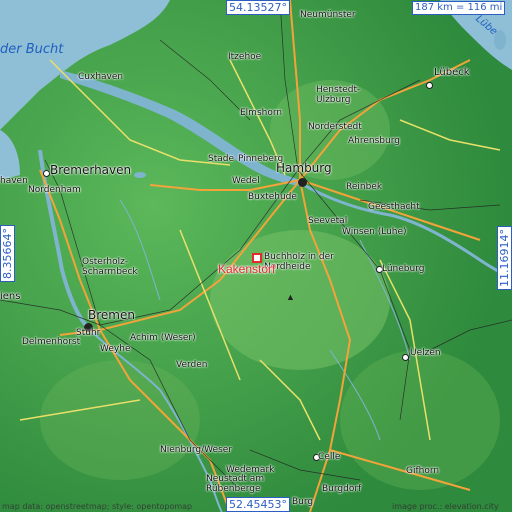 This screenshot has width=512, height=512. What do you see at coordinates (303, 502) in the screenshot?
I see `place-burg: Burg` at bounding box center [303, 502].